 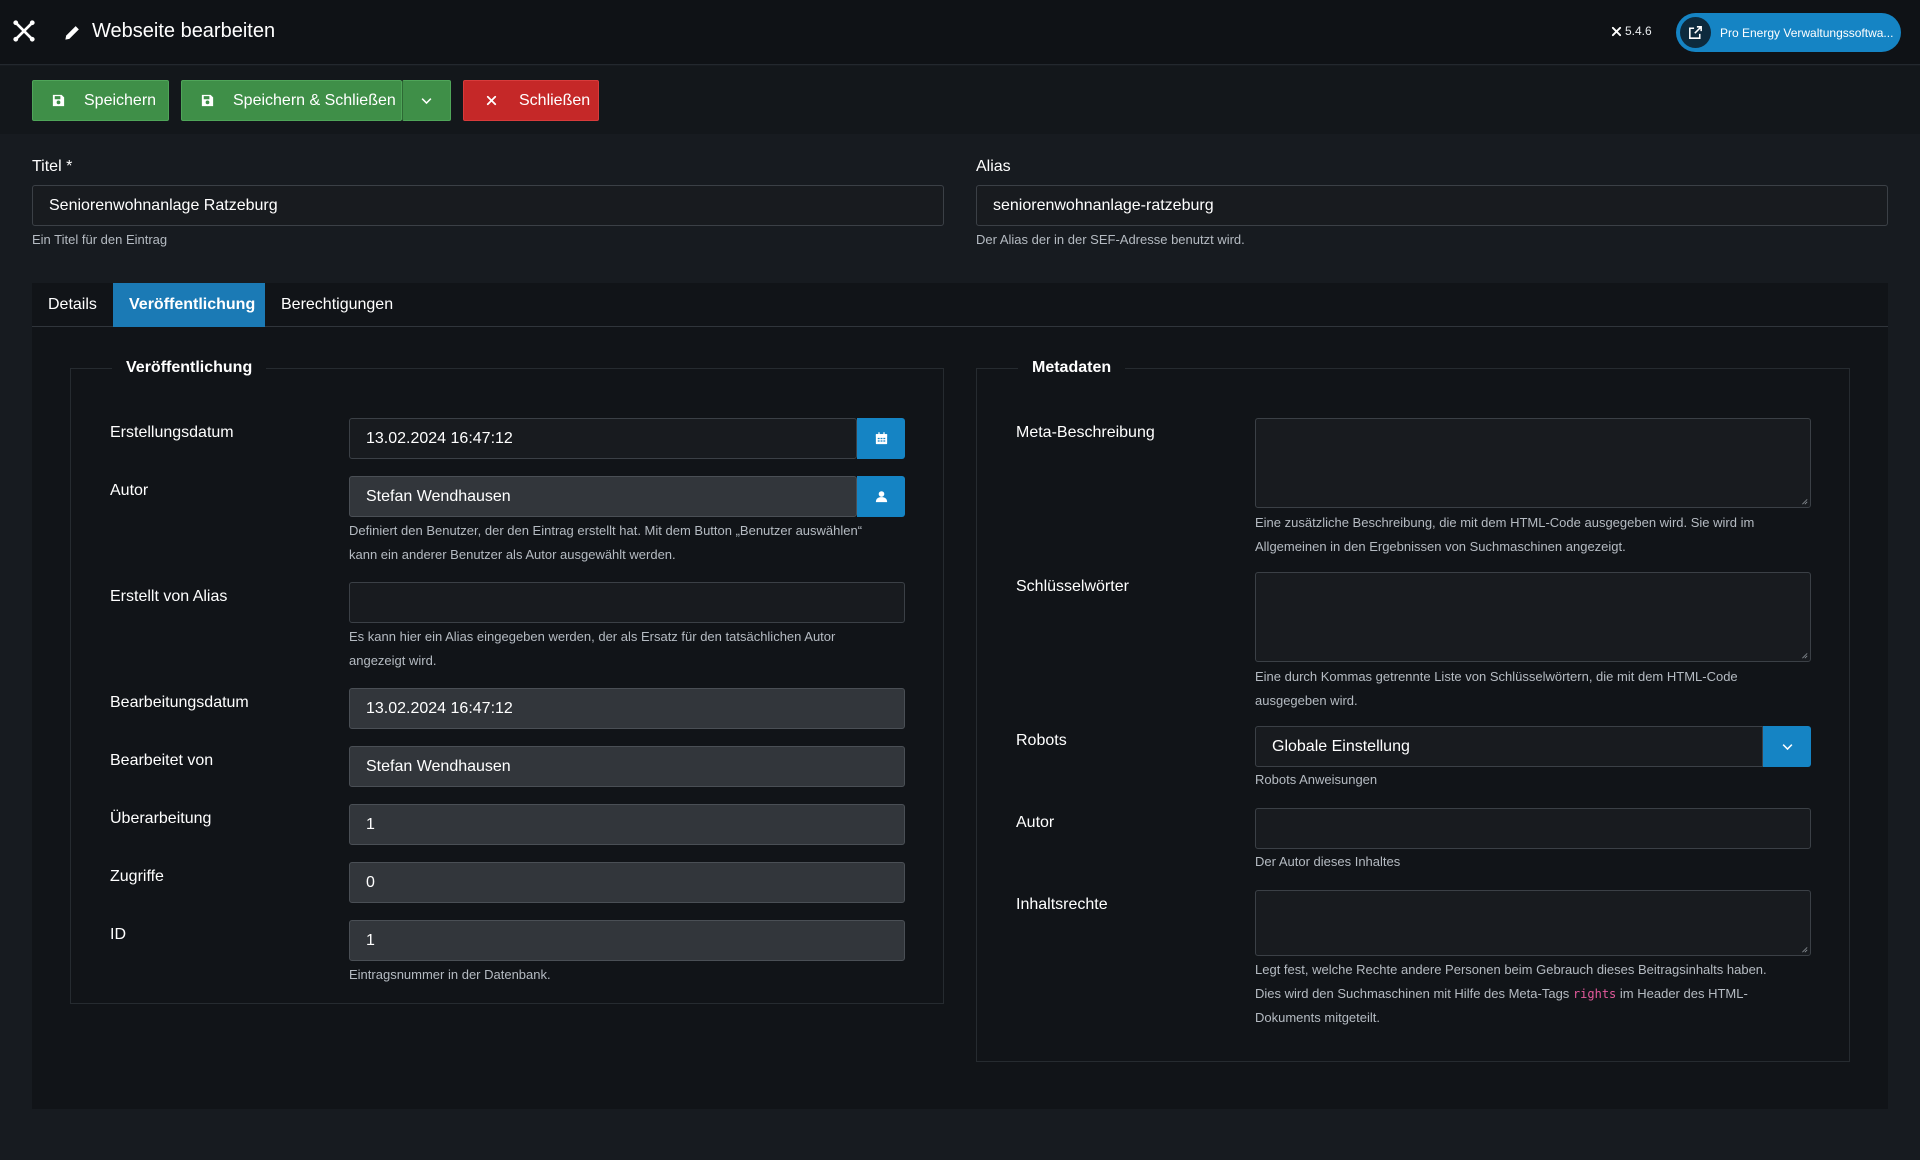 I want to click on tab-permissions: Berechtigungen, so click(x=337, y=305).